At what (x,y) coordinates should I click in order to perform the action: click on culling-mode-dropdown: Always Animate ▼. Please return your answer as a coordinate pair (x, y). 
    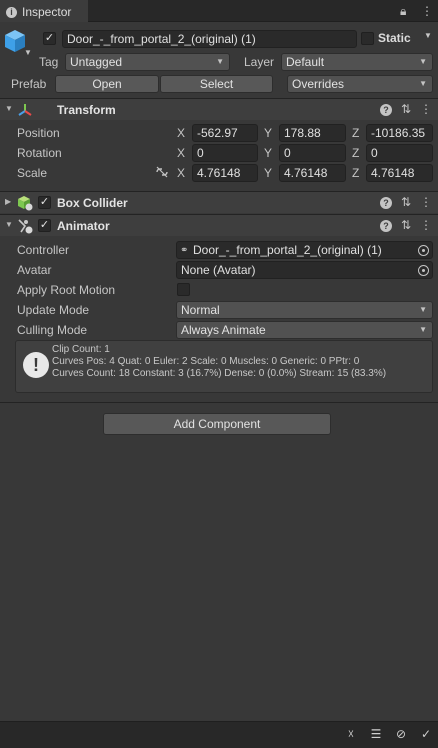
    Looking at the image, I should click on (304, 330).